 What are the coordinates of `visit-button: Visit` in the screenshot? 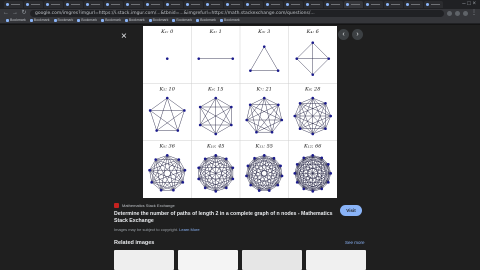 It's located at (351, 210).